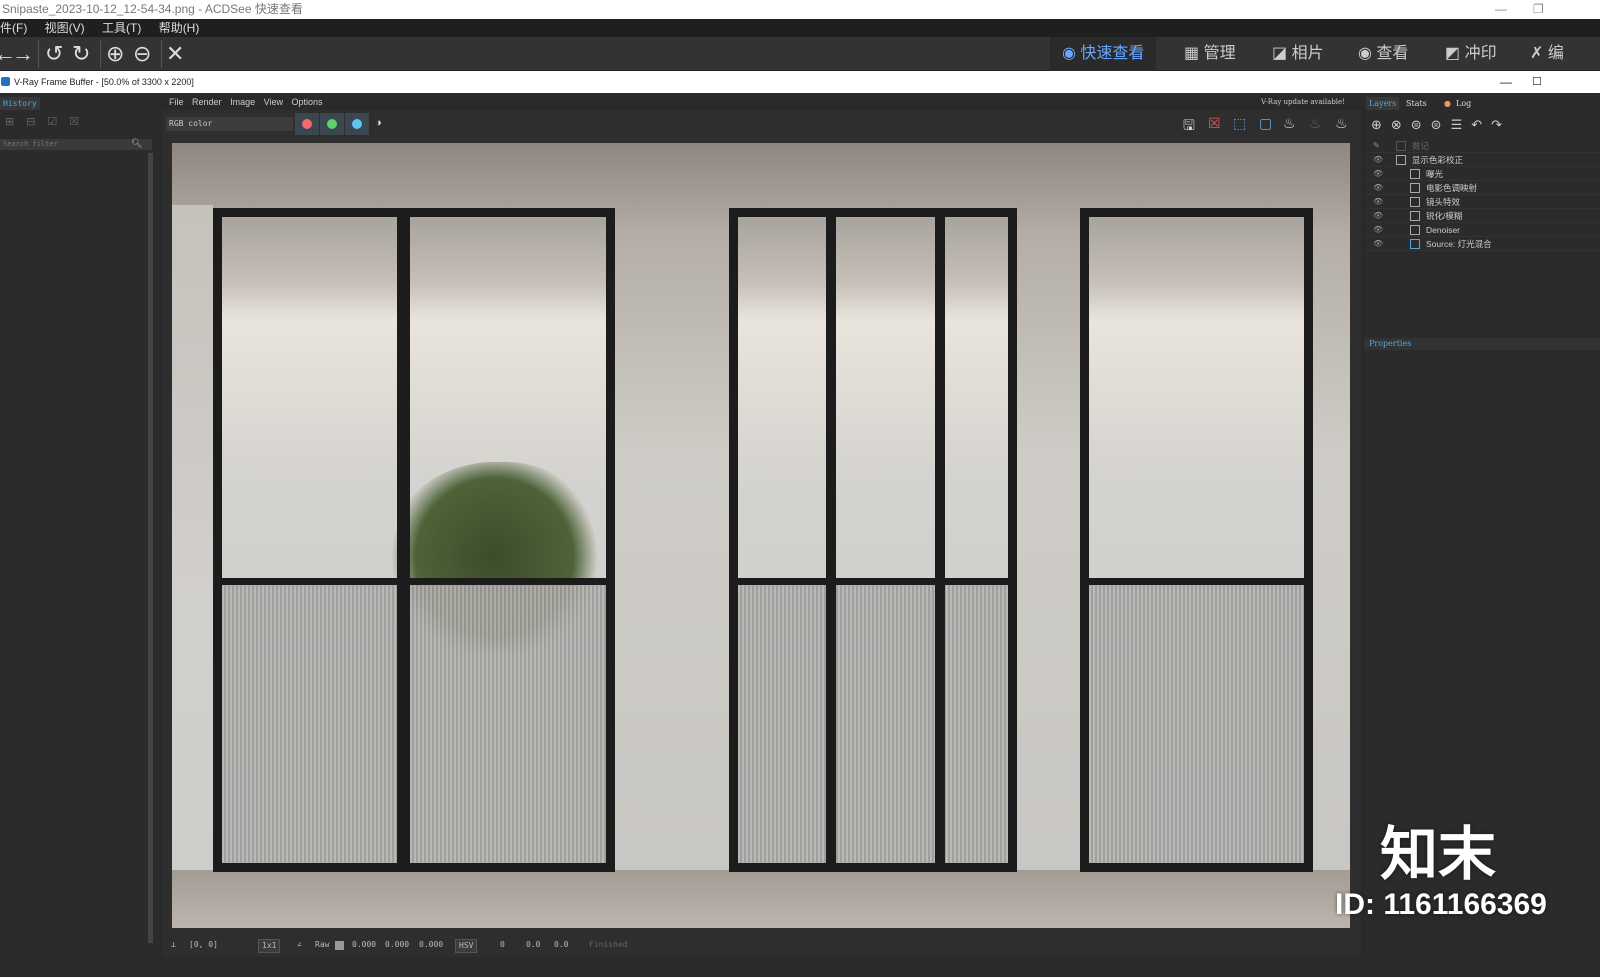  I want to click on curve-icon: ∠, so click(299, 945).